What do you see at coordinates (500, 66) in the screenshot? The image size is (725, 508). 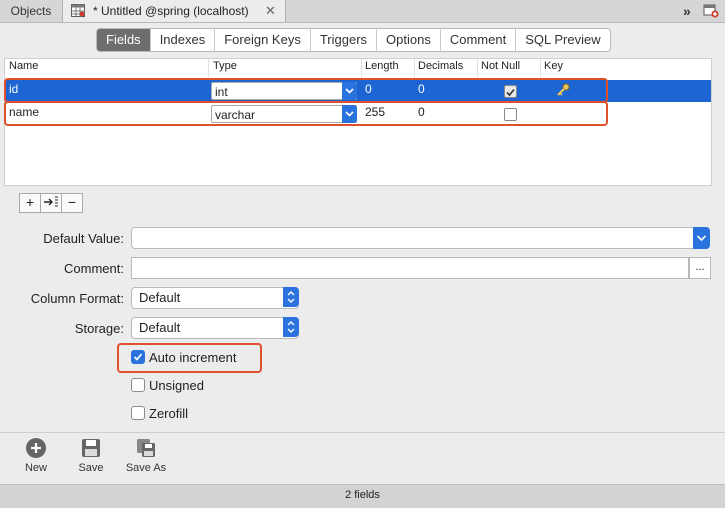 I see `column-header-not-null: Not Null` at bounding box center [500, 66].